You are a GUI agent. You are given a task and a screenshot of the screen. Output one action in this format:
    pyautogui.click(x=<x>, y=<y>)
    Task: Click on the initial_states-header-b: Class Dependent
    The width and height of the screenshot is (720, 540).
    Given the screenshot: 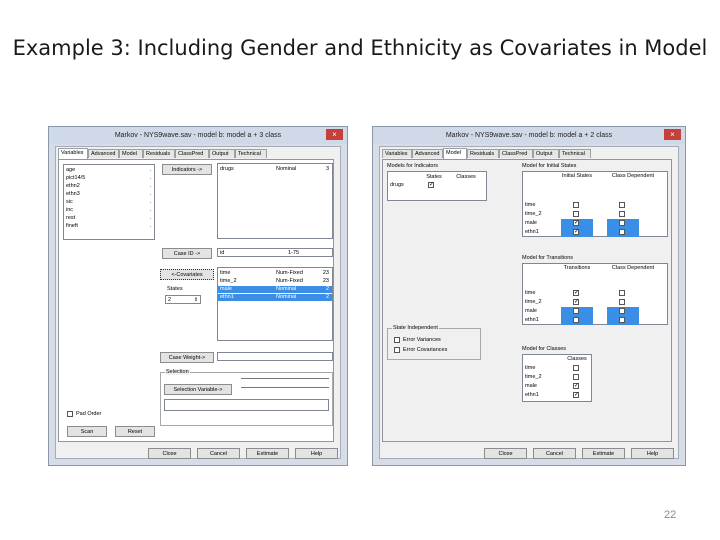 What is the action you would take?
    pyautogui.click(x=633, y=176)
    